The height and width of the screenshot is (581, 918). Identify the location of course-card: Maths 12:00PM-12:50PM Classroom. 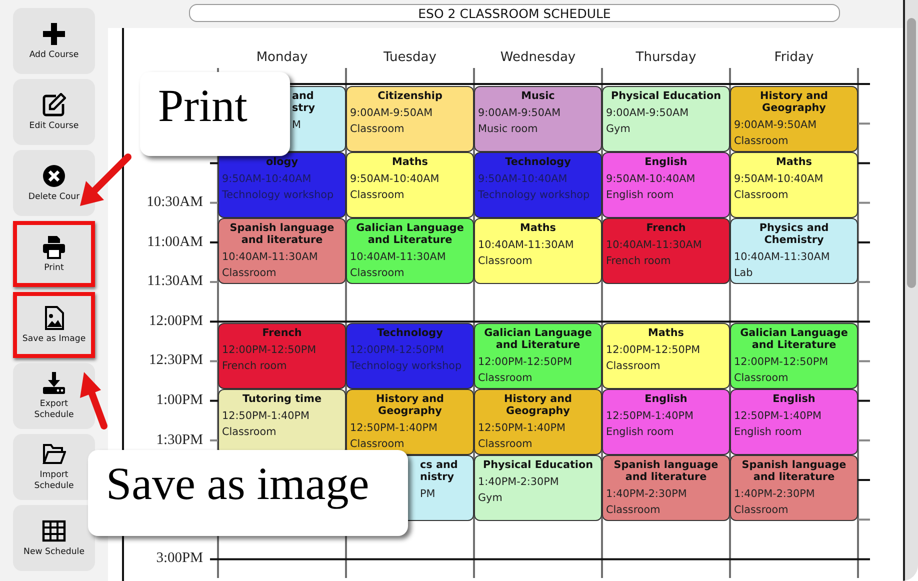
(666, 356).